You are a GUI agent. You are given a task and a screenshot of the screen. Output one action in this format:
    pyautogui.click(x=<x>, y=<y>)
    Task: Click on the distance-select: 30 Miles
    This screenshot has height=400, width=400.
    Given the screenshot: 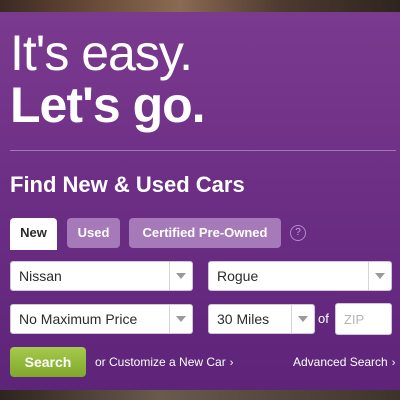 What is the action you would take?
    pyautogui.click(x=261, y=319)
    